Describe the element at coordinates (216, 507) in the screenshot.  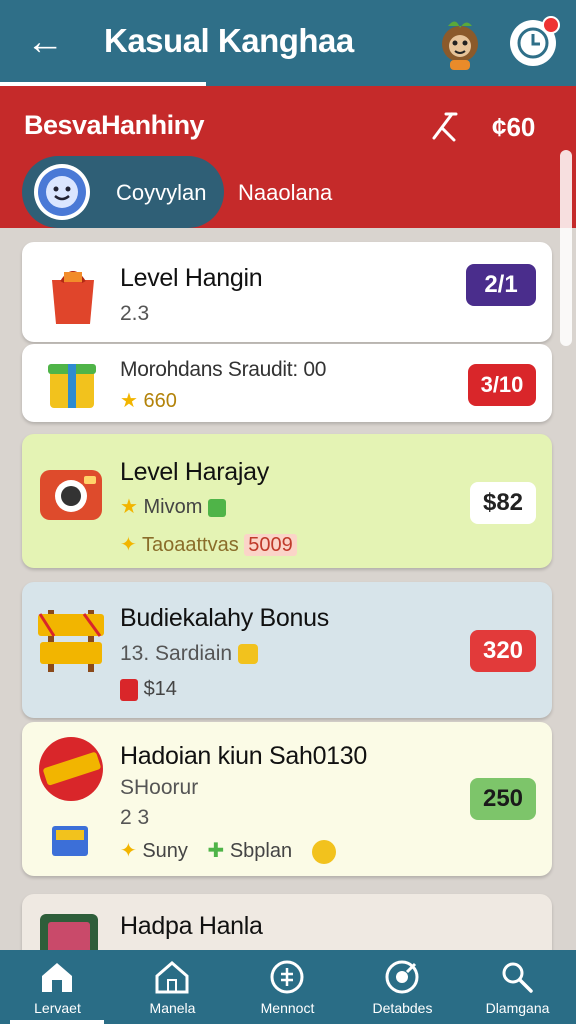
I see `dice-icon` at that location.